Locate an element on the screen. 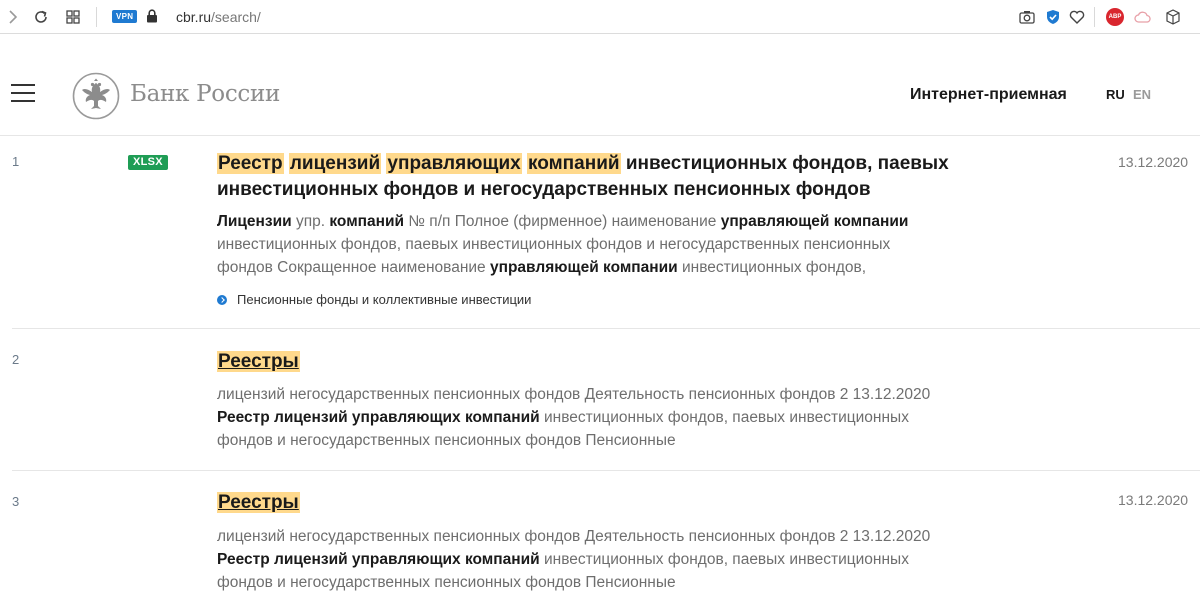 Image resolution: width=1200 pixels, height=612 pixels. vpn-badge: VPN is located at coordinates (125, 16).